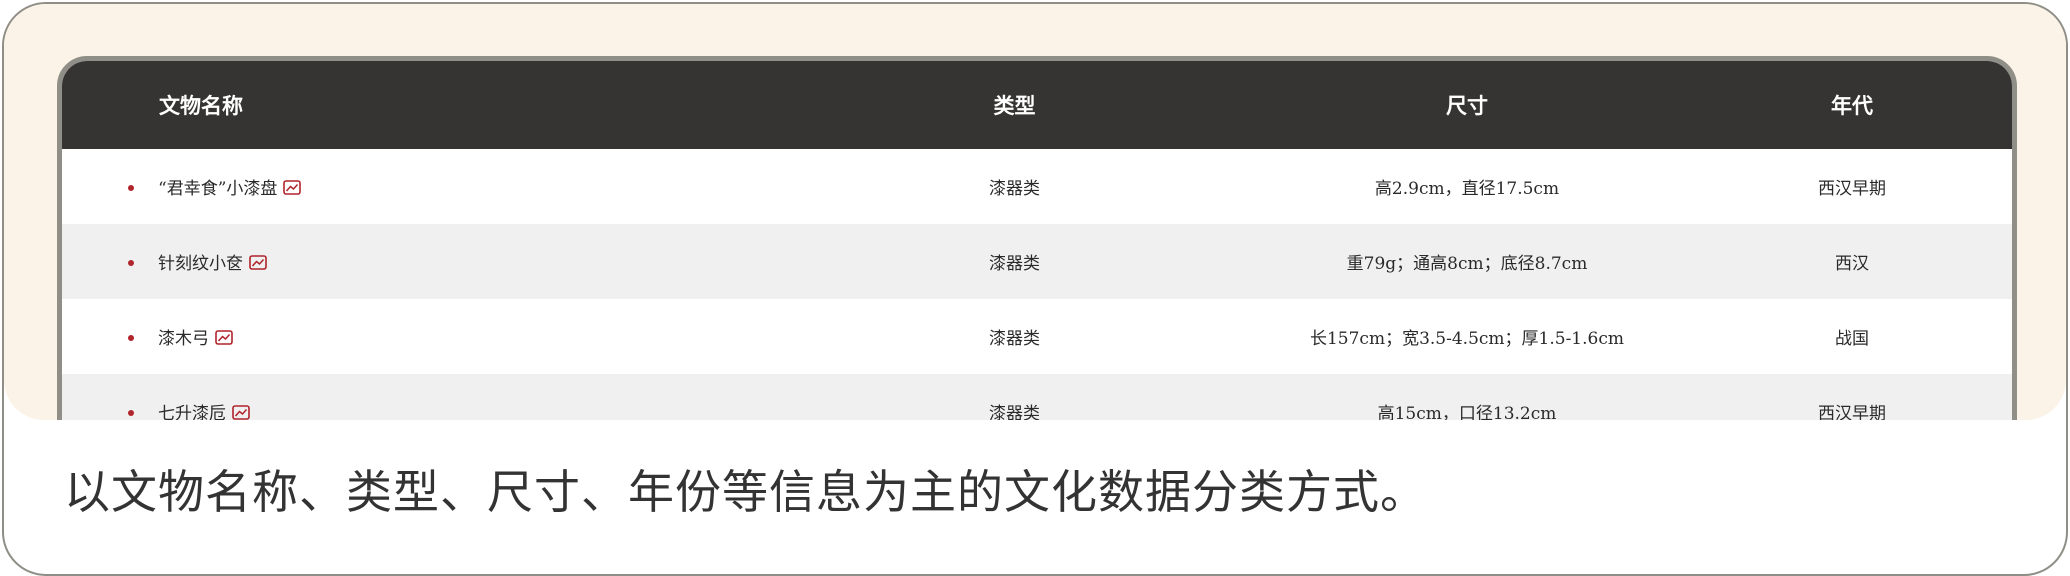  I want to click on table-row: “君幸食”小漆盘 漆器类 高2.9cm，直径17.5cm 西汉早期, so click(1037, 186).